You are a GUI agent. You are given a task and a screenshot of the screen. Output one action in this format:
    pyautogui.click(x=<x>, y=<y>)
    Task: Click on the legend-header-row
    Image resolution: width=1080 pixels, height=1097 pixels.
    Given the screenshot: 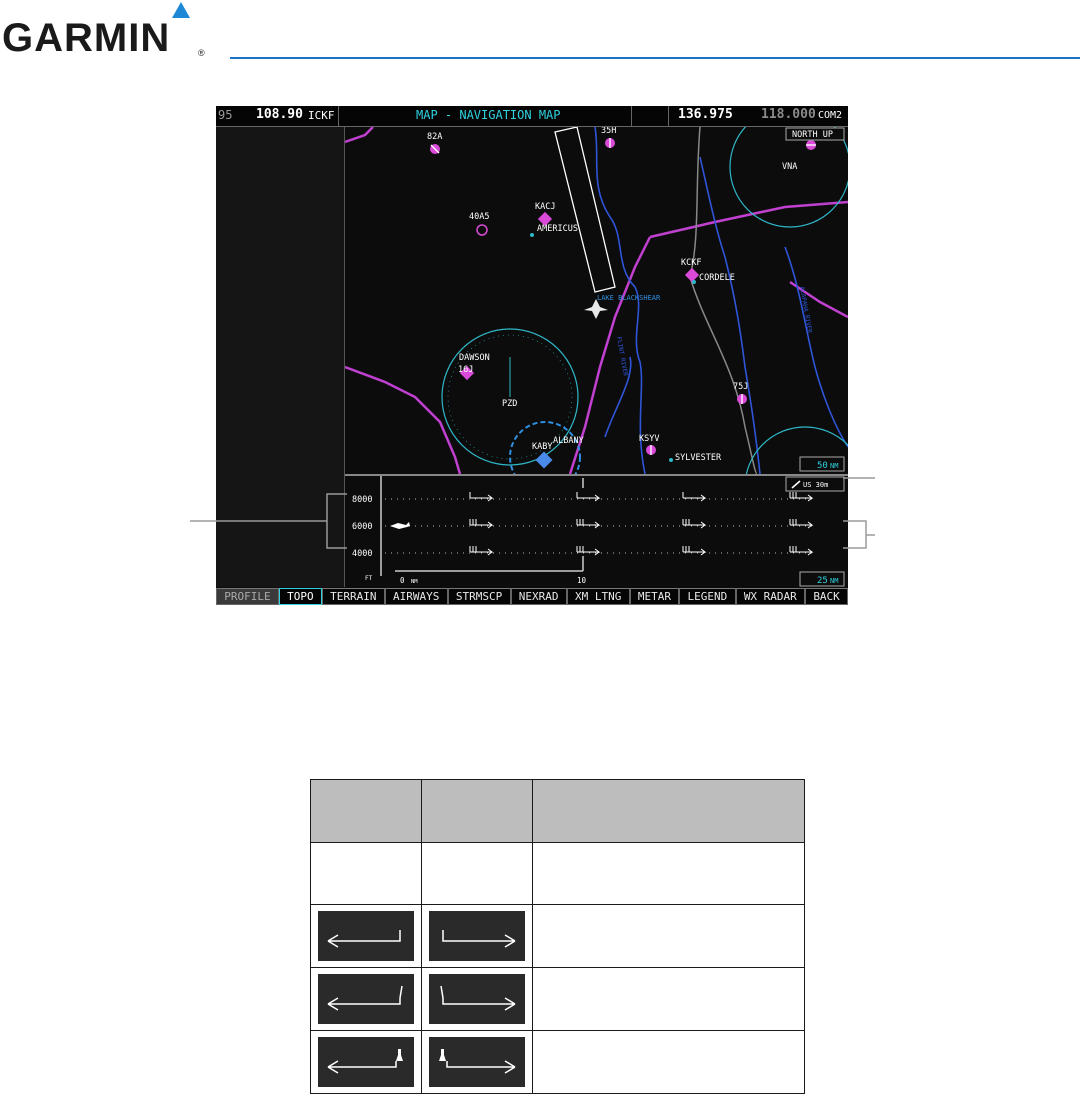 What is the action you would take?
    pyautogui.click(x=557, y=811)
    